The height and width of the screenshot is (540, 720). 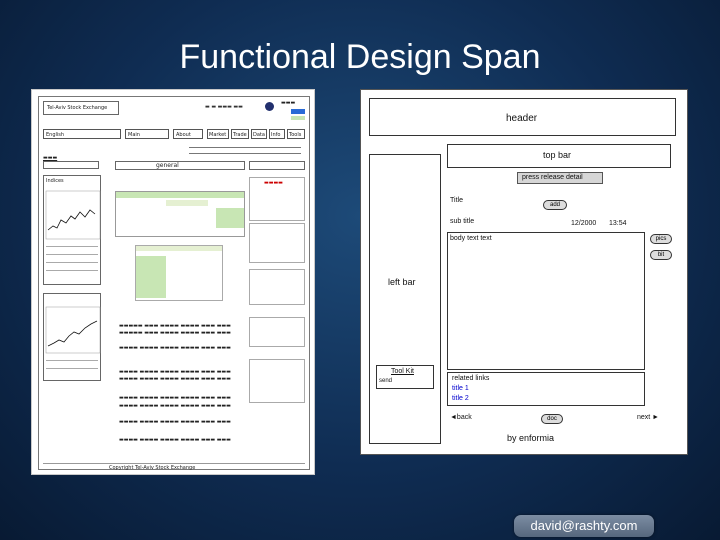 I want to click on wf-toolkit-label: Tool Kit, so click(x=402, y=371).